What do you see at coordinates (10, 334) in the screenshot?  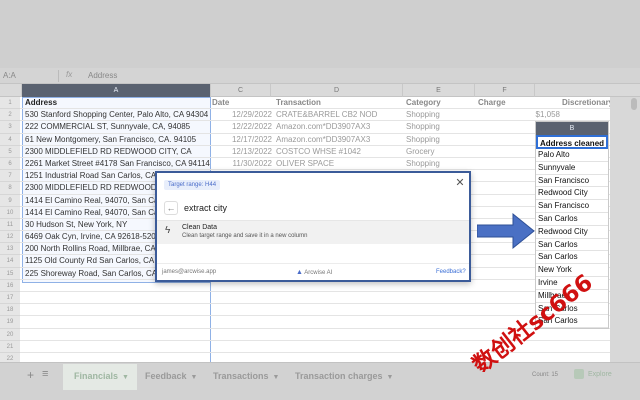 I see `row-number: 20` at bounding box center [10, 334].